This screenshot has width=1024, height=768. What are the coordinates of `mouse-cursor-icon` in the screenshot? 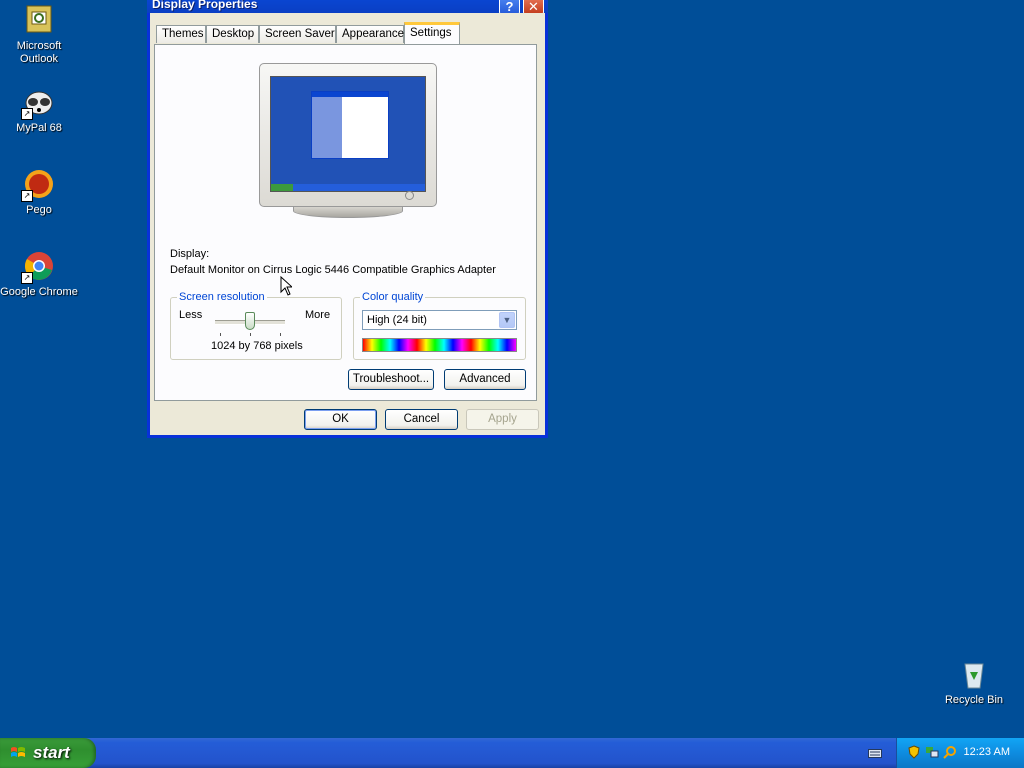 It's located at (286, 286).